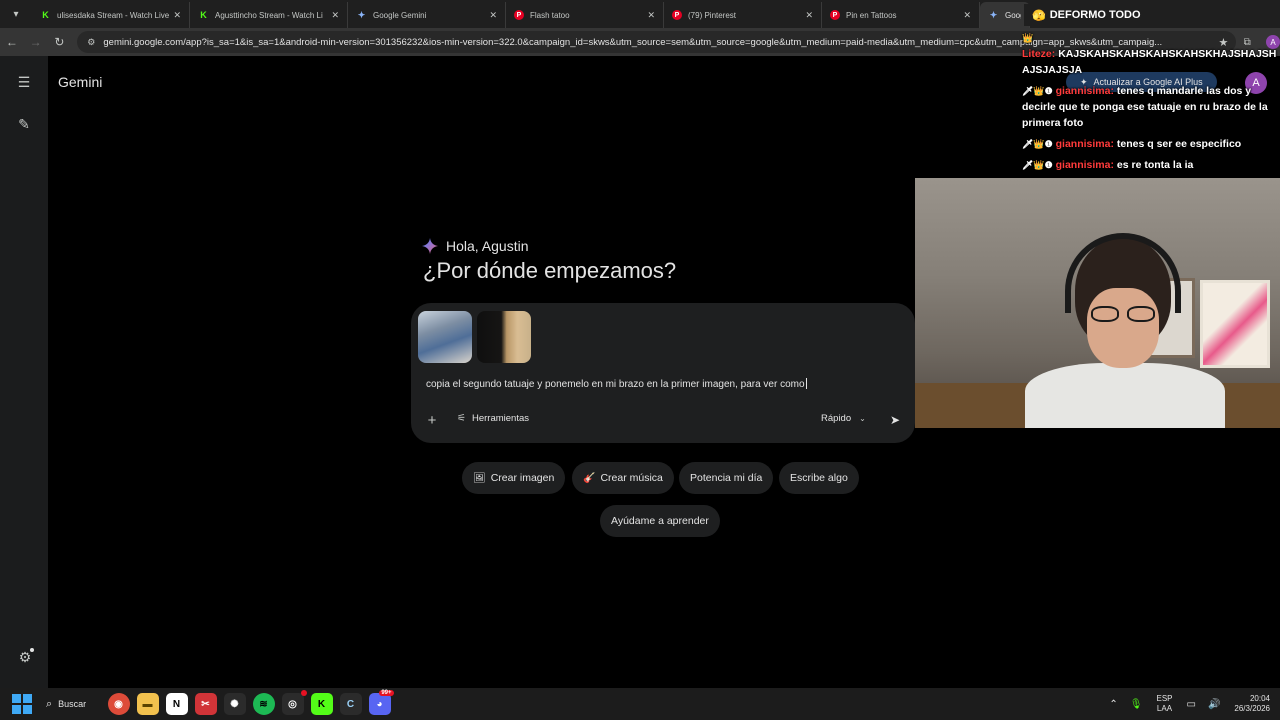 The image size is (1280, 720). Describe the element at coordinates (514, 478) in the screenshot. I see `chip-crear-imagen: 🖼 Crear imagen` at that location.